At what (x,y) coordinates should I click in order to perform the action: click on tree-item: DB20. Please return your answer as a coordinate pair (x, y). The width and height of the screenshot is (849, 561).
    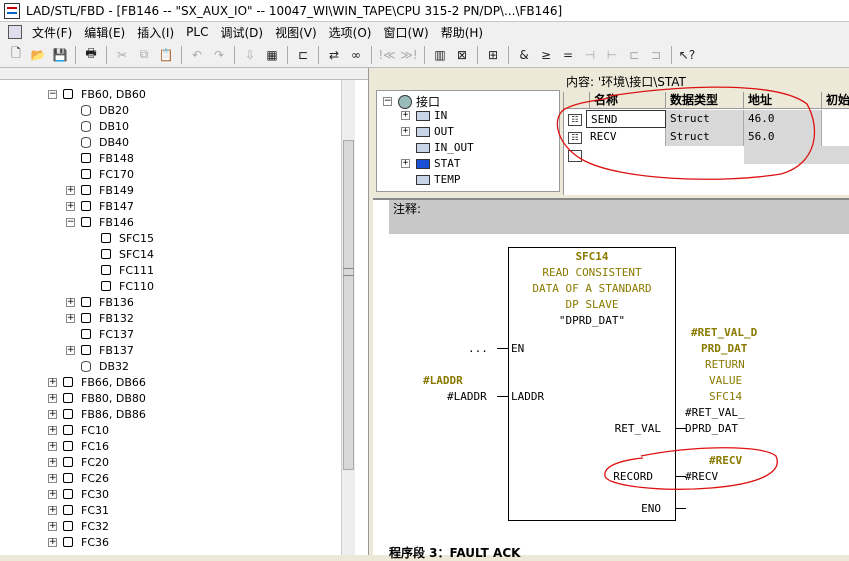
    Looking at the image, I should click on (105, 110).